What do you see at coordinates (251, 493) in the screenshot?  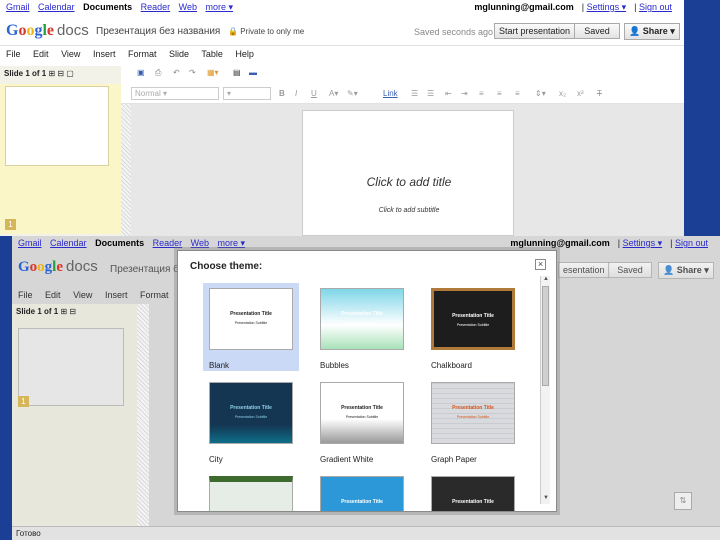 I see `theme-preview` at bounding box center [251, 493].